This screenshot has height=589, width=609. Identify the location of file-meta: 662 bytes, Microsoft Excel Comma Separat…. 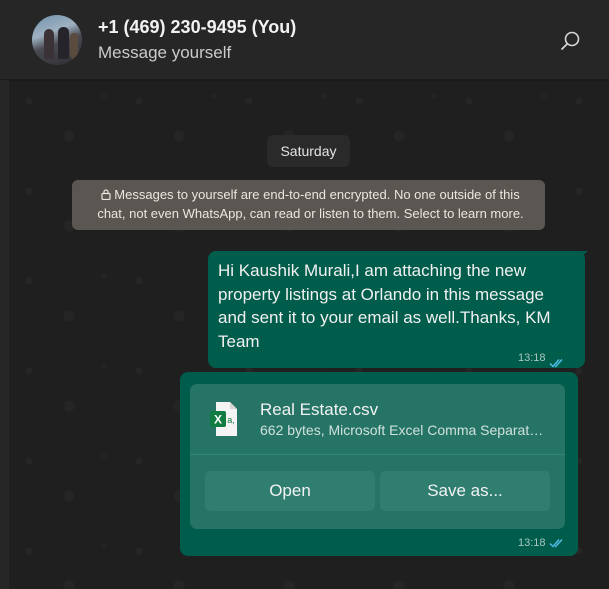
(405, 430).